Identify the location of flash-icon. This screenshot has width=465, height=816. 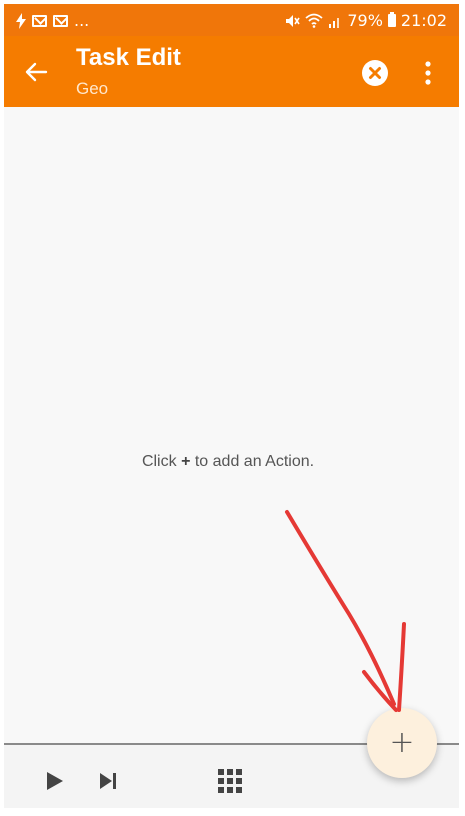
(21, 20).